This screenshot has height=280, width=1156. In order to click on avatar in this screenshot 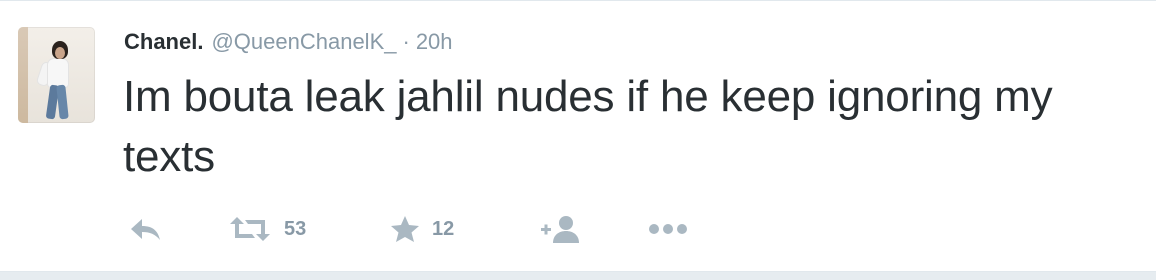, I will do `click(56, 75)`.